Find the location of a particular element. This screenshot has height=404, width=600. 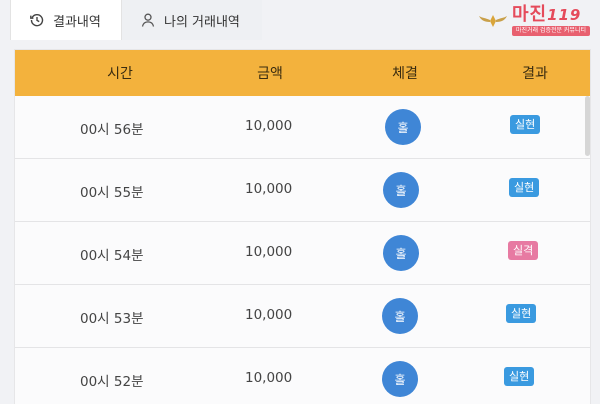

tab-results-label: 결과내역 is located at coordinates (77, 22).